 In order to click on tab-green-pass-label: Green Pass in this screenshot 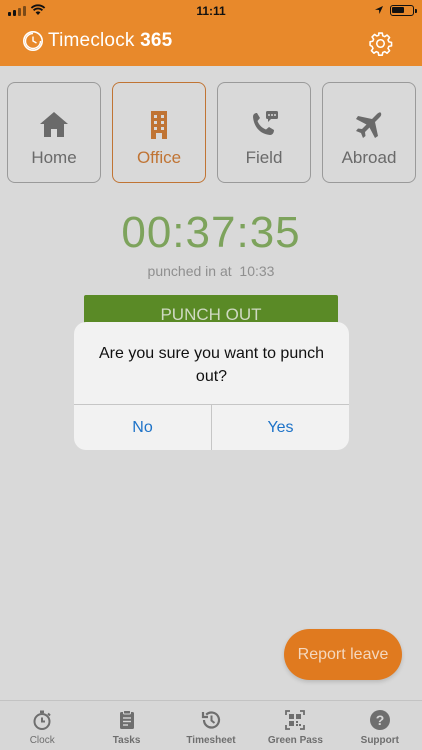, I will do `click(295, 740)`.